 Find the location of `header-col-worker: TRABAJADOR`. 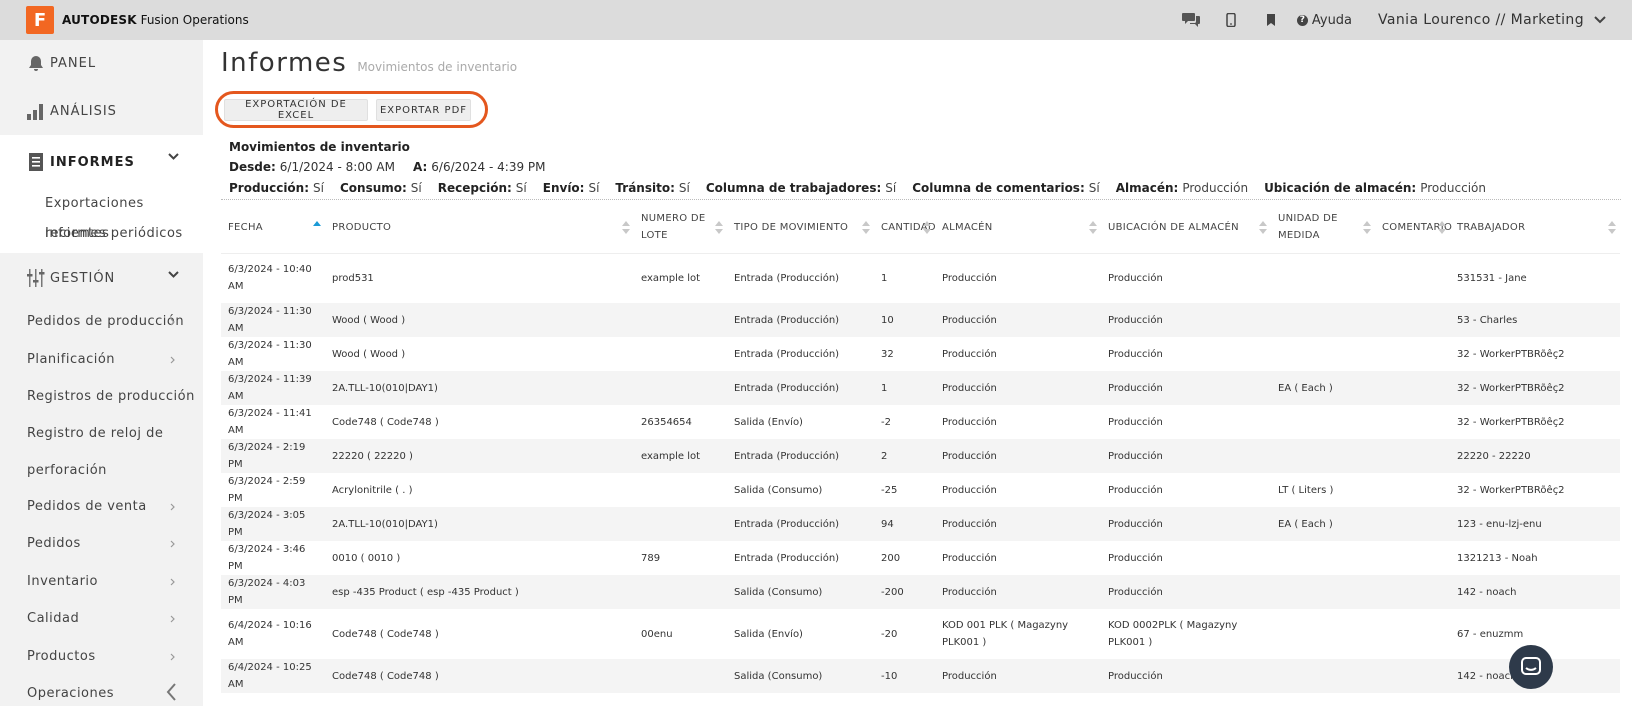

header-col-worker: TRABAJADOR is located at coordinates (1535, 228).